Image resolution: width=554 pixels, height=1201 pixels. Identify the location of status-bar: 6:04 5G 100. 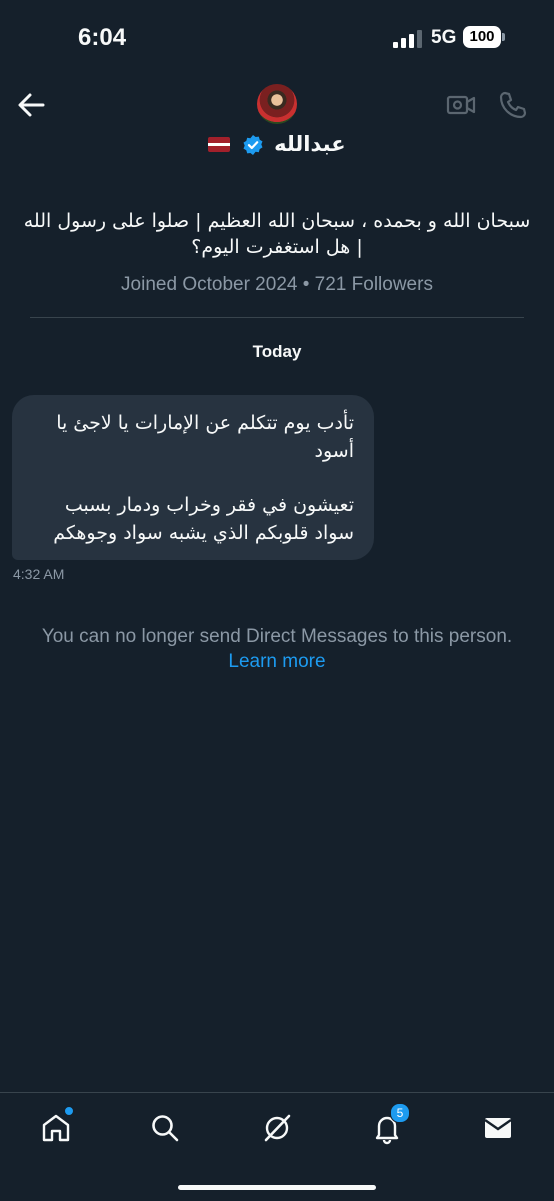
(277, 38).